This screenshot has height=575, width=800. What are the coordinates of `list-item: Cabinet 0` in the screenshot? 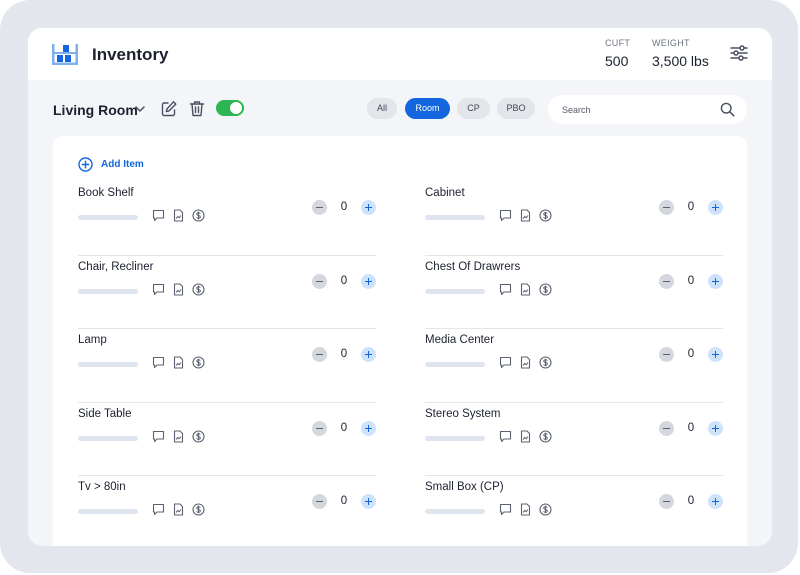 It's located at (574, 219).